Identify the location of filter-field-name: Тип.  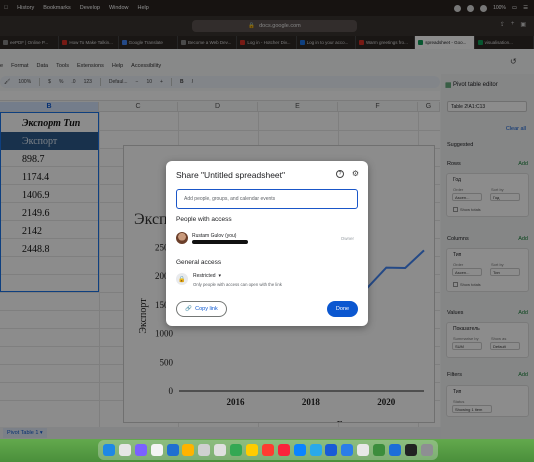
(457, 392).